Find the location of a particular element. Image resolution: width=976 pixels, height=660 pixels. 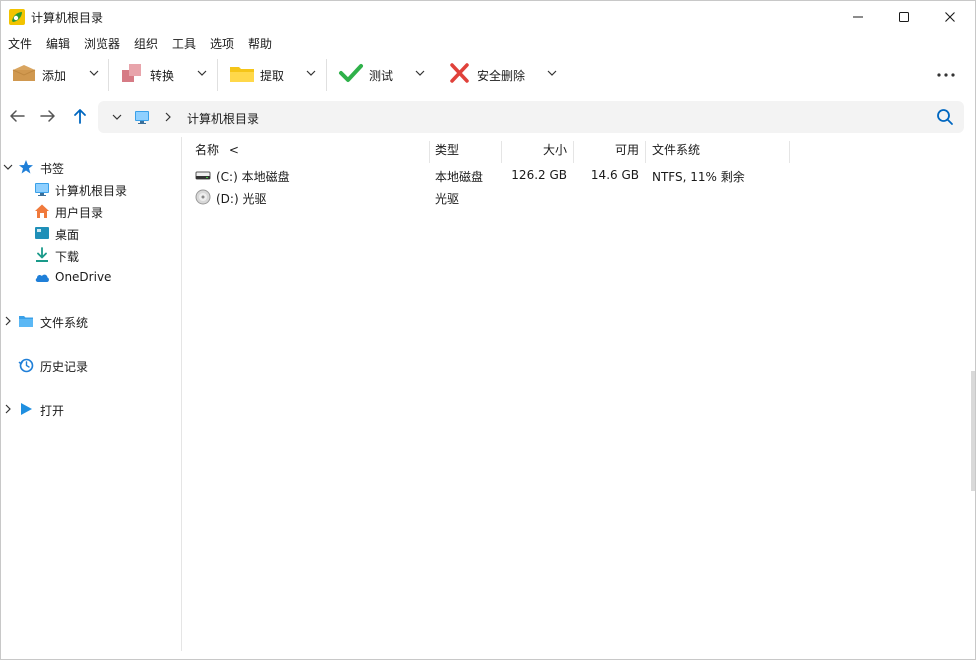

test-label: 测试 is located at coordinates (381, 76).